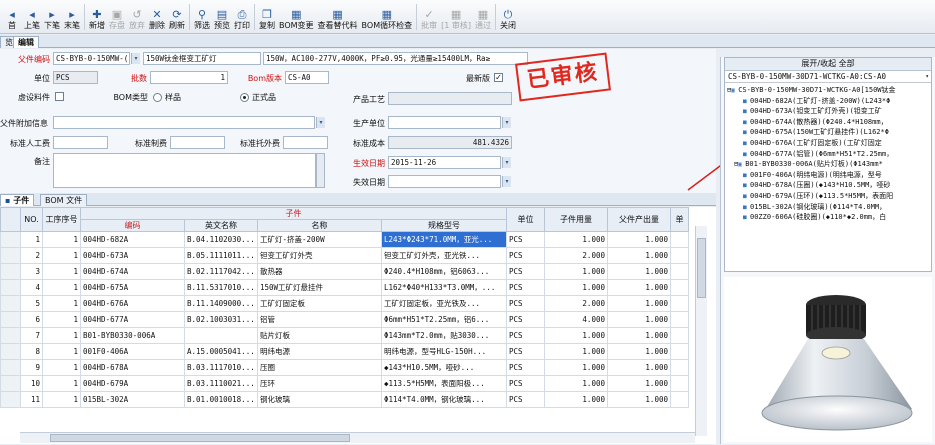 Image resolution: width=935 pixels, height=445 pixels. Describe the element at coordinates (31, 383) in the screenshot. I see `cell-no: 10` at that location.